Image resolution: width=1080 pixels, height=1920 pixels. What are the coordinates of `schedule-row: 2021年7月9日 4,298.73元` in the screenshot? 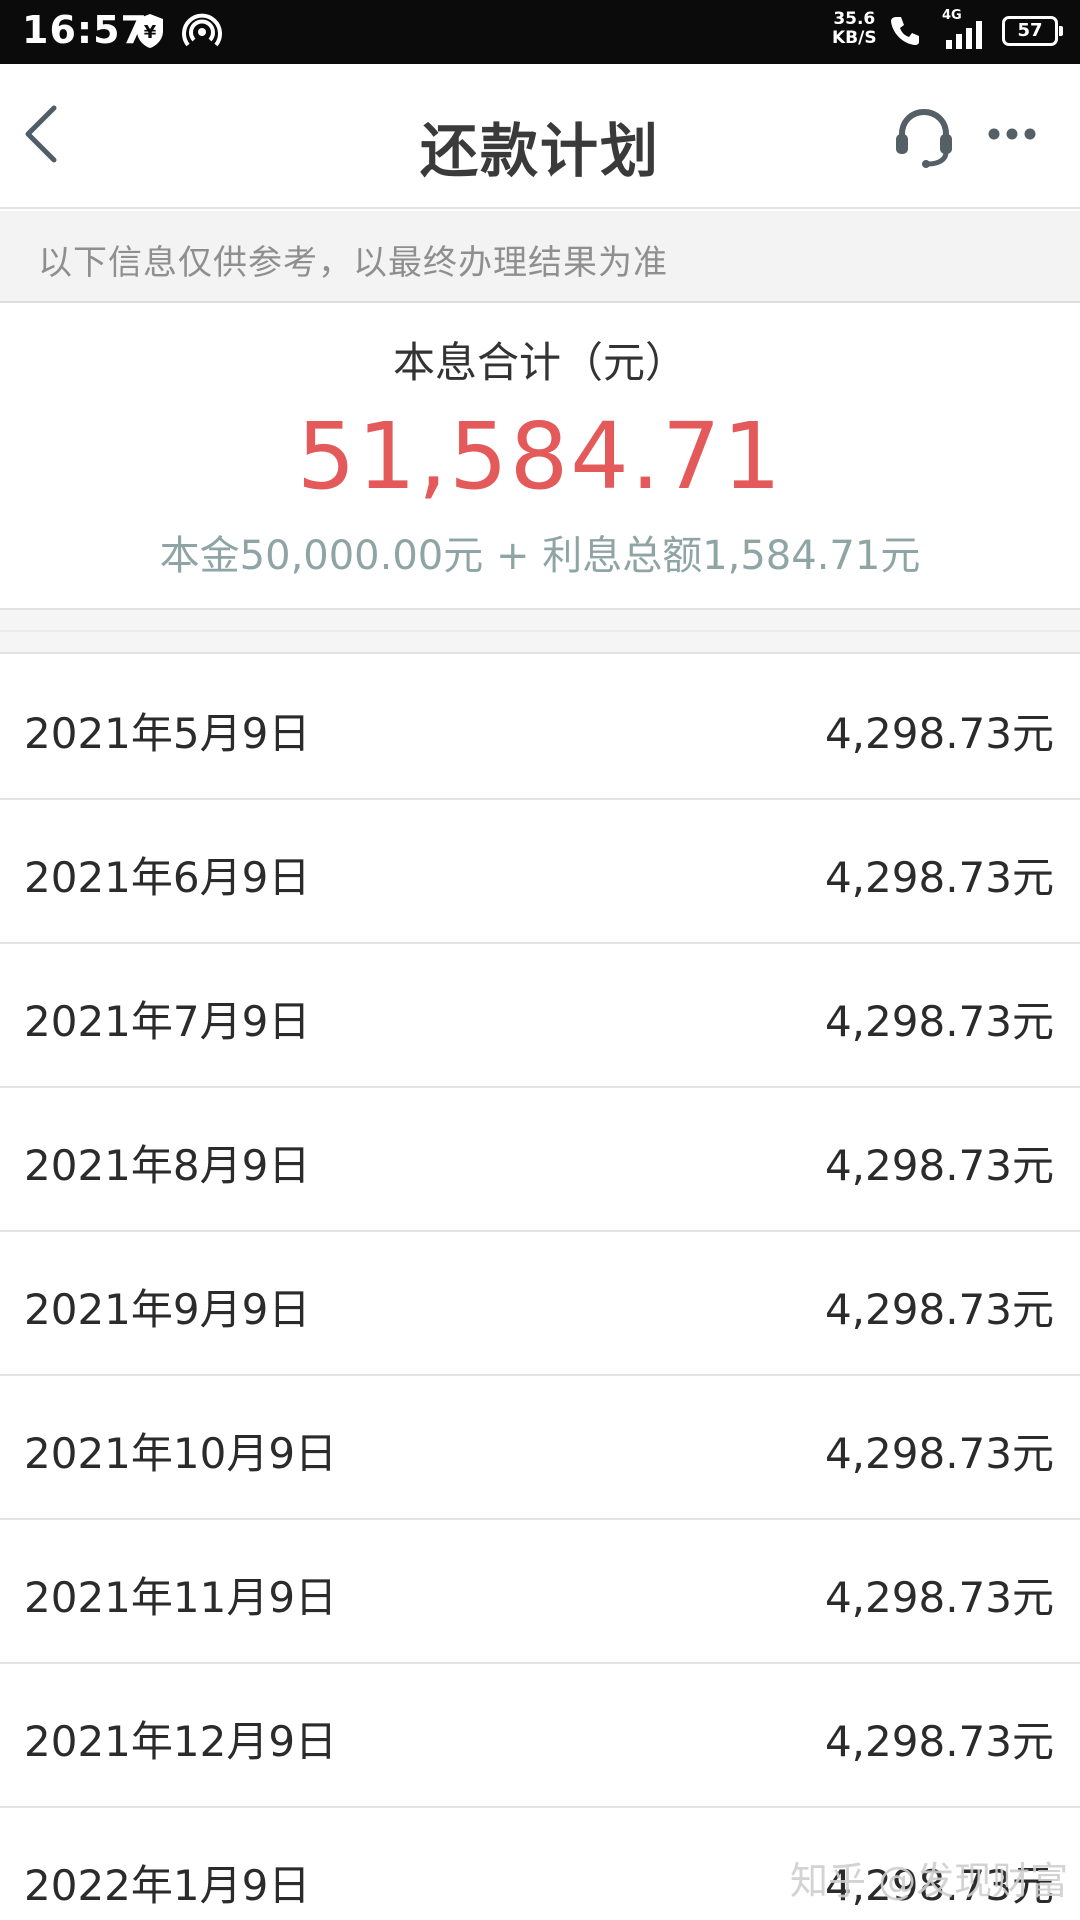 It's located at (540, 1016).